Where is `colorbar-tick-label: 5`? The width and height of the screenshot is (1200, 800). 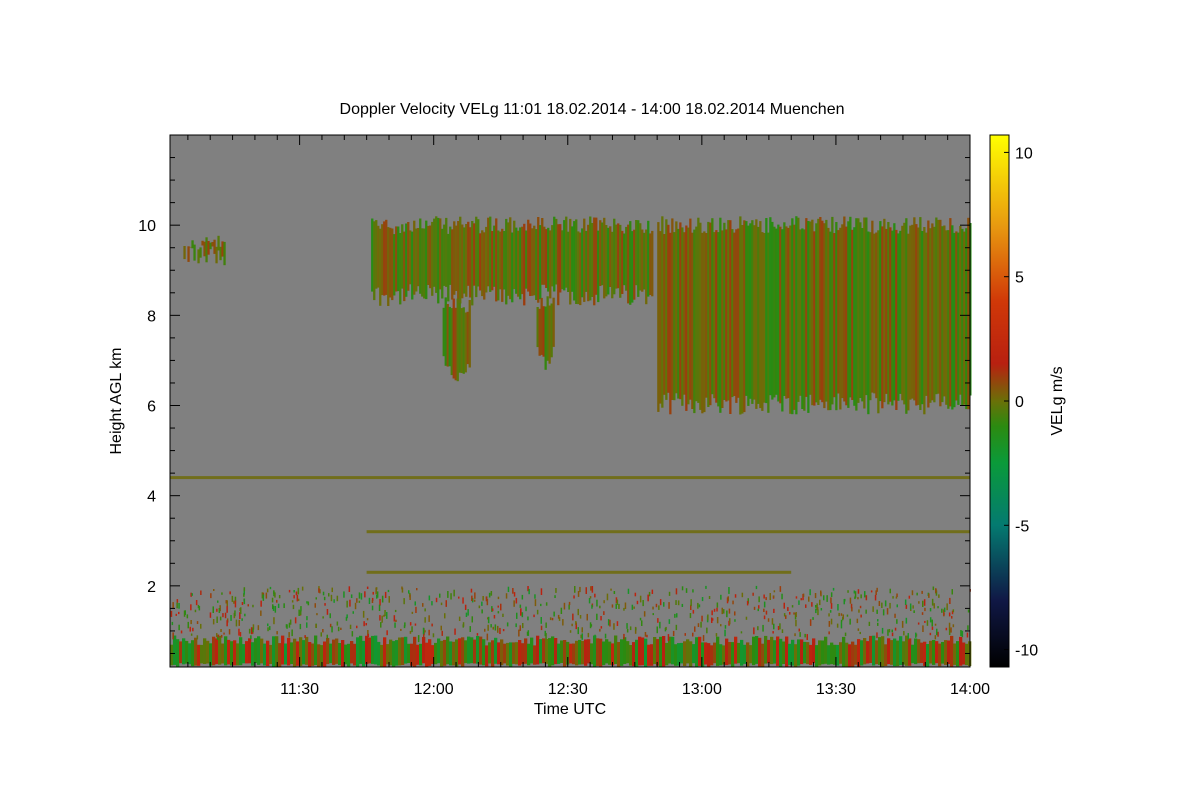 colorbar-tick-label: 5 is located at coordinates (1019, 278).